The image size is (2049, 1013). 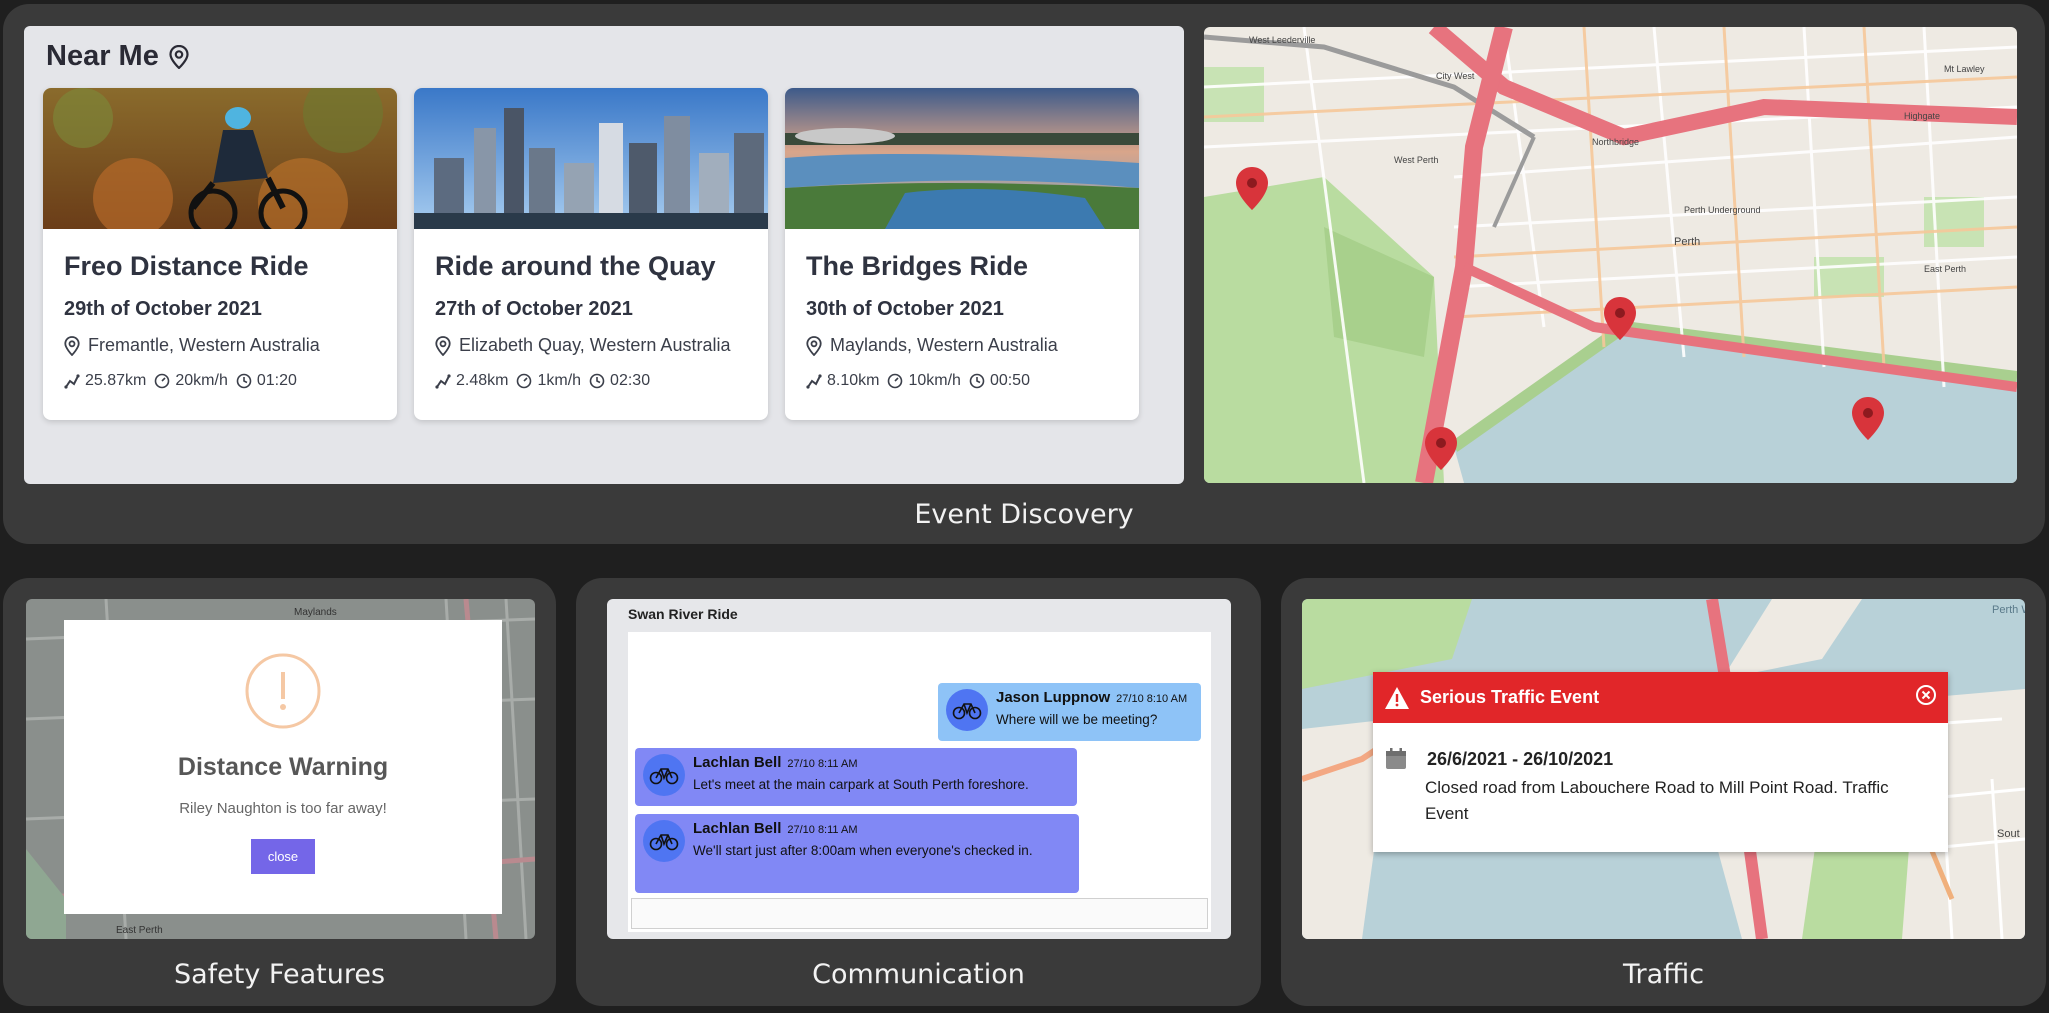 What do you see at coordinates (591, 158) in the screenshot?
I see `event-image-city-skyline` at bounding box center [591, 158].